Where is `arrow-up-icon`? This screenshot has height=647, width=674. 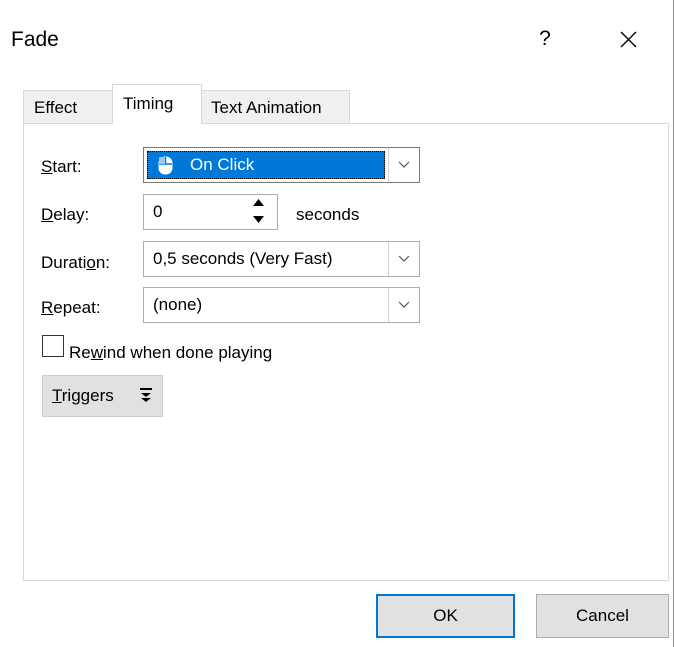 arrow-up-icon is located at coordinates (258, 202).